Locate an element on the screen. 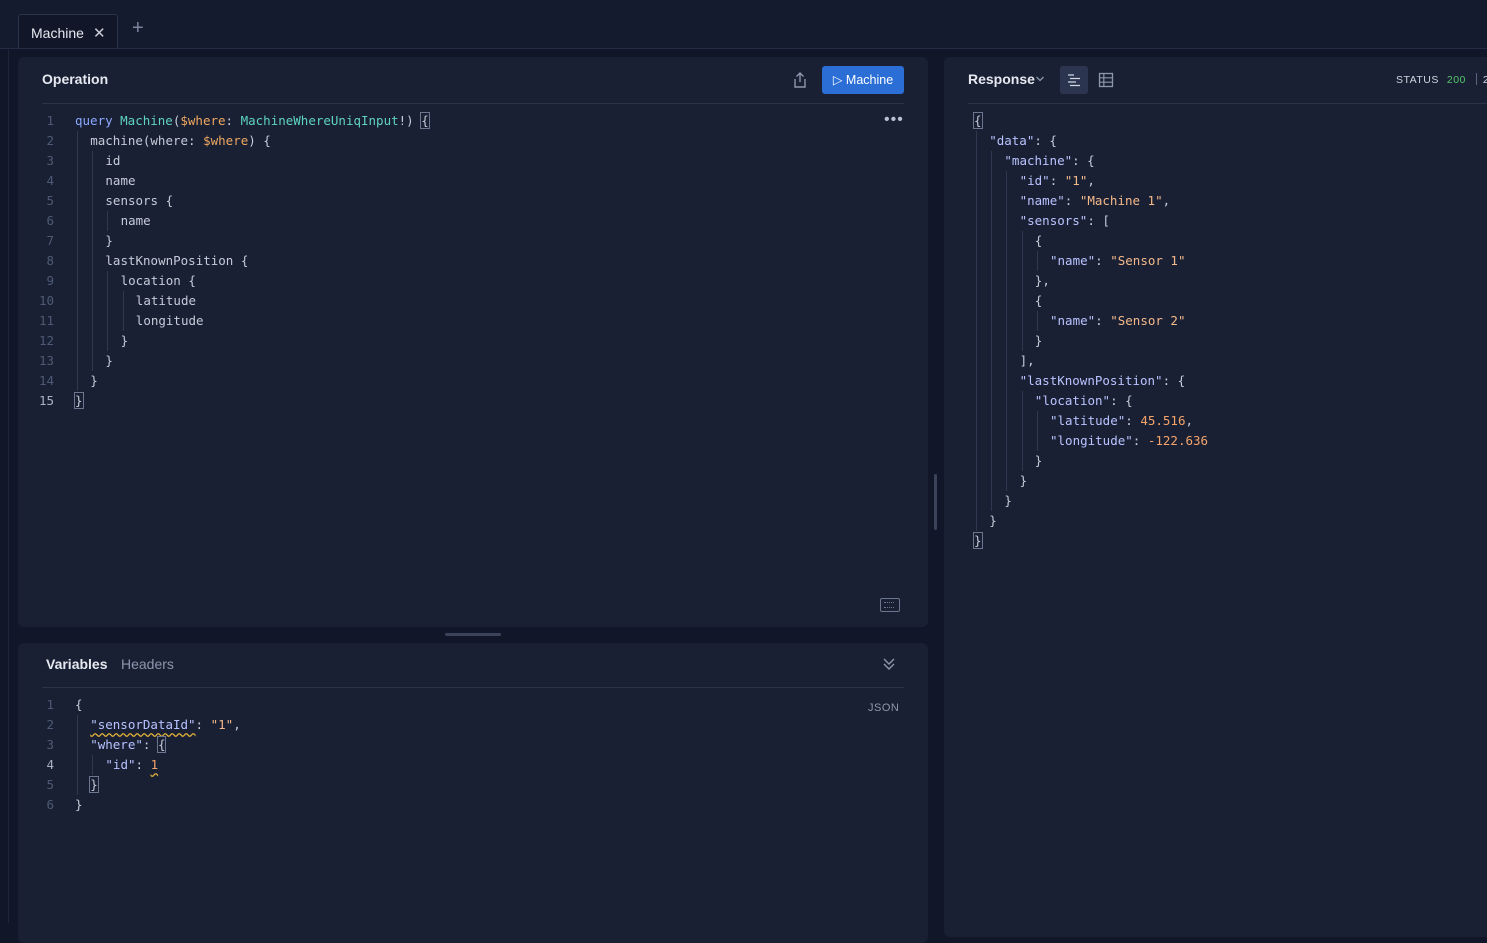  panel-resize-handle is located at coordinates (473, 634).